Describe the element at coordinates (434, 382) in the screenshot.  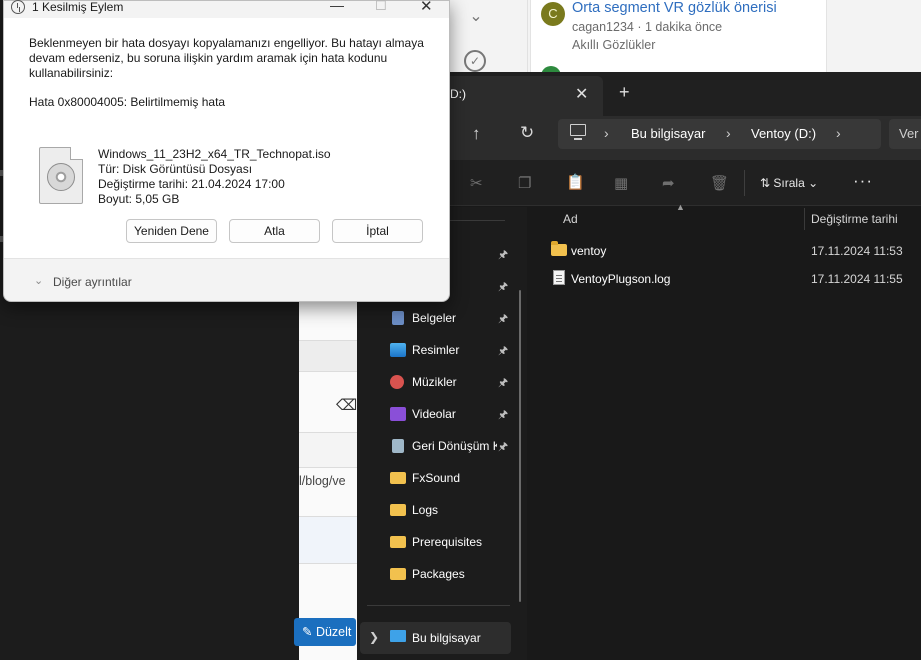
I see `sidebar-item-label: Müzikler` at that location.